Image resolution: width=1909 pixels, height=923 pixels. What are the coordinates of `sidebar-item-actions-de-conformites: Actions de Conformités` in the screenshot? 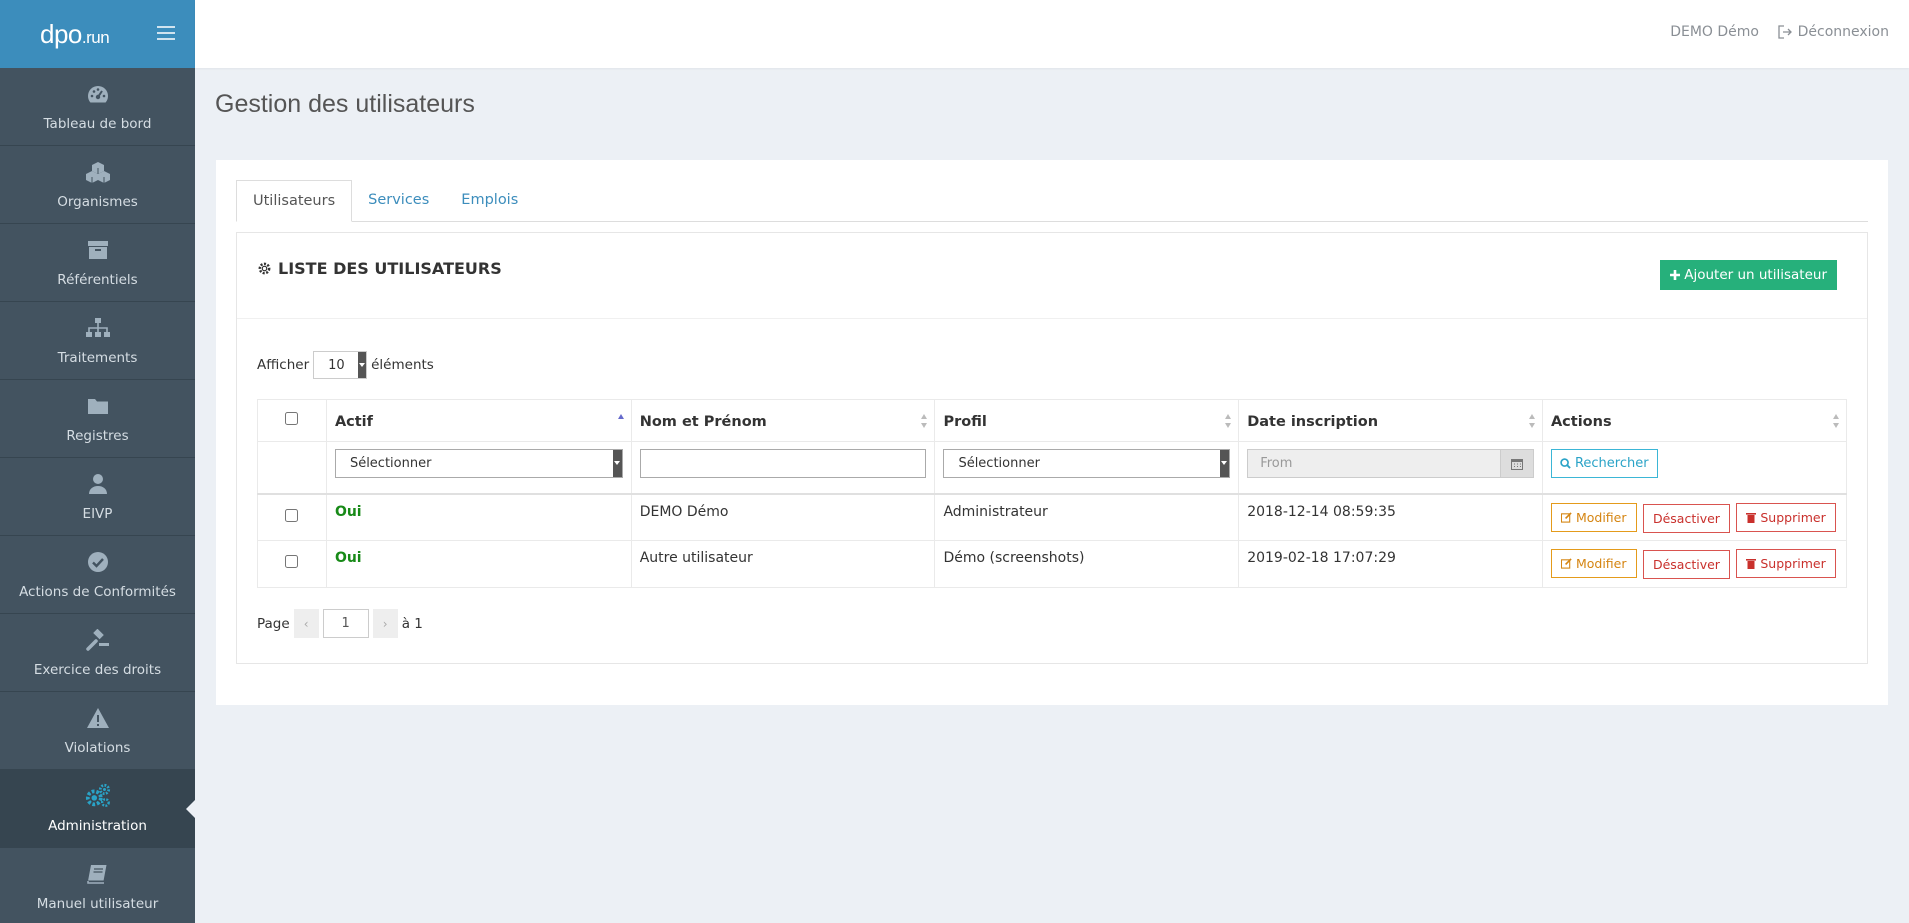 It's located at (97, 575).